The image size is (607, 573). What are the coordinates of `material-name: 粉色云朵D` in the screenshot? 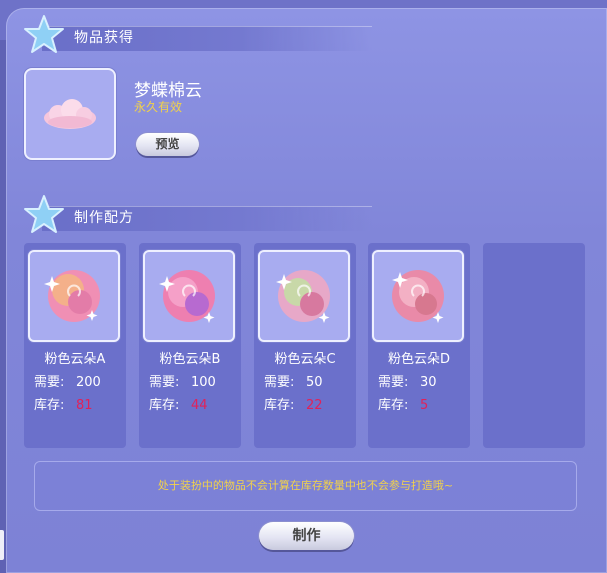 It's located at (418, 359).